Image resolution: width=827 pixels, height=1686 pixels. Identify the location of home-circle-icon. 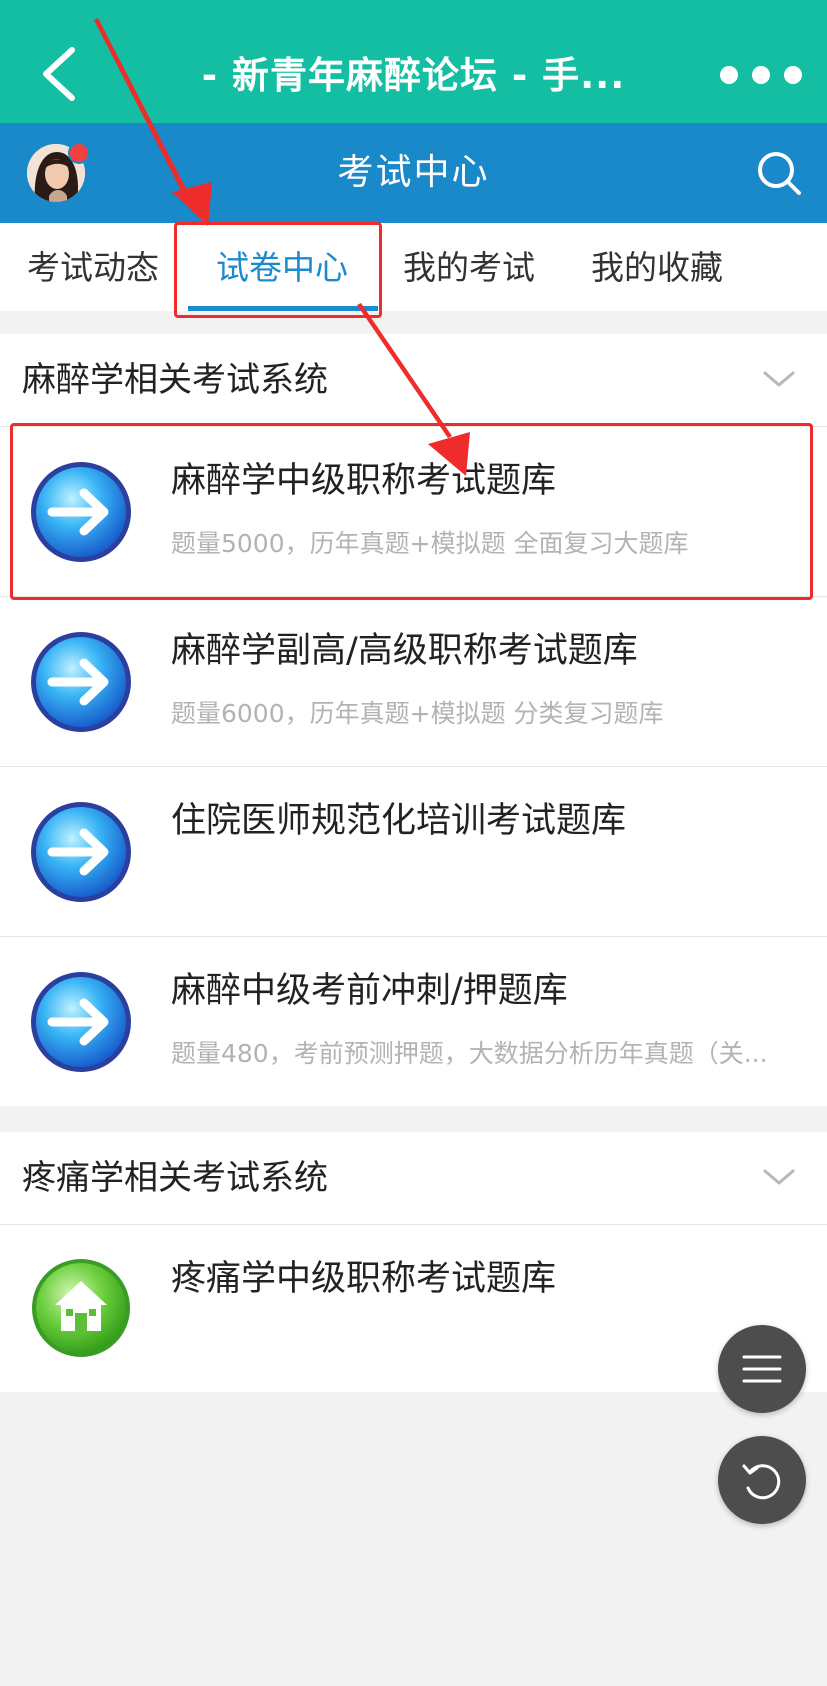
(81, 1308).